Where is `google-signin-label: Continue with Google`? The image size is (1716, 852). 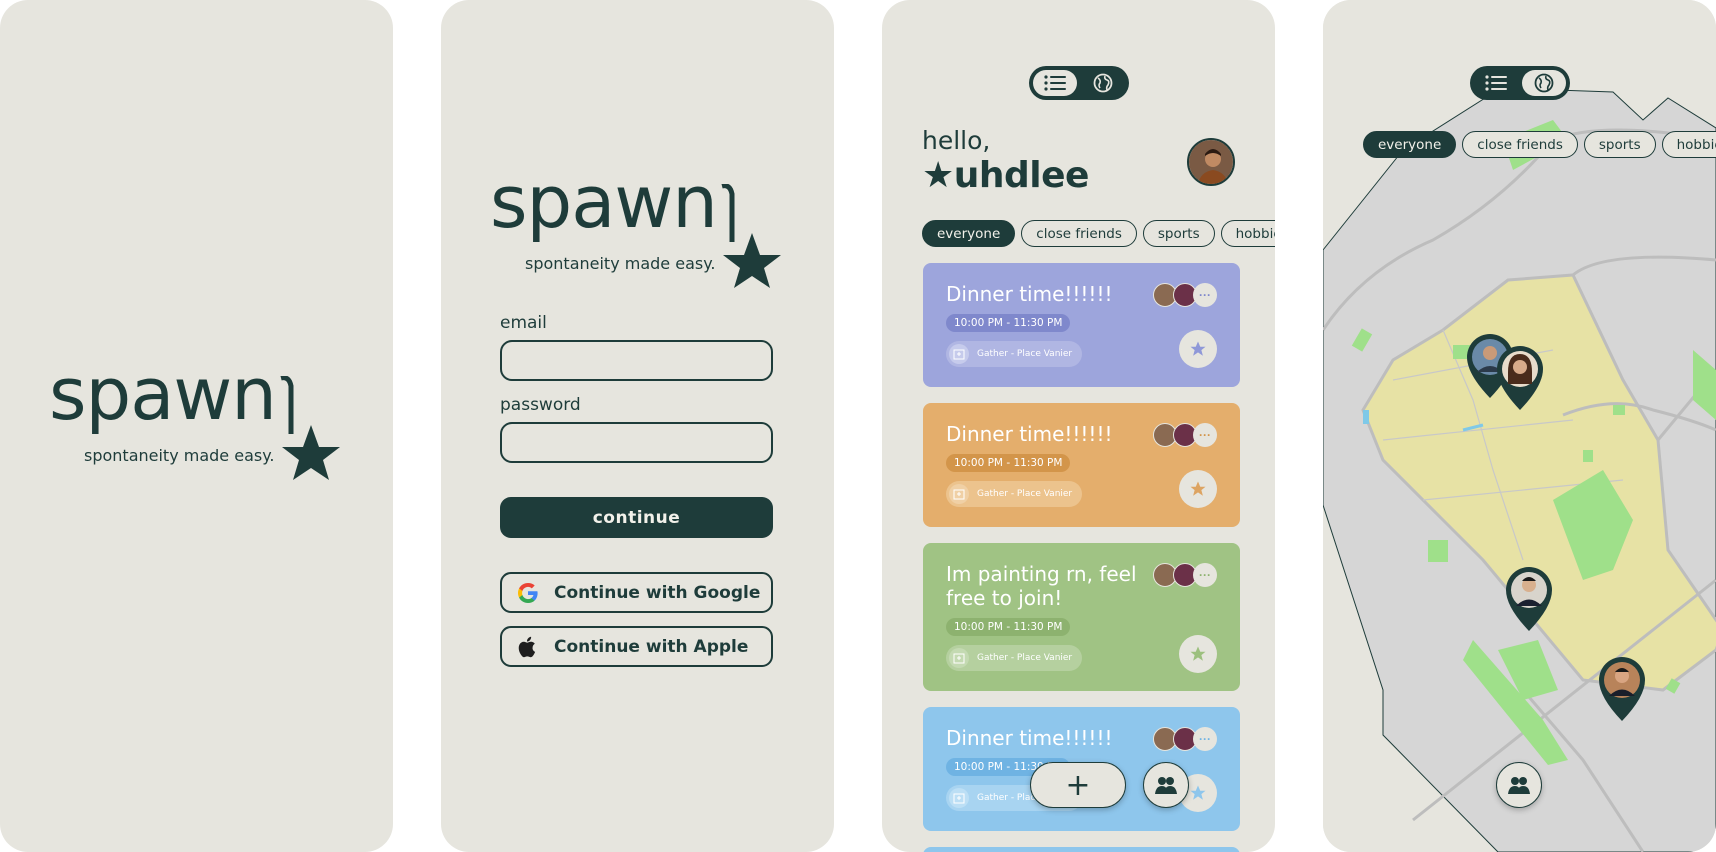
google-signin-label: Continue with Google is located at coordinates (657, 592).